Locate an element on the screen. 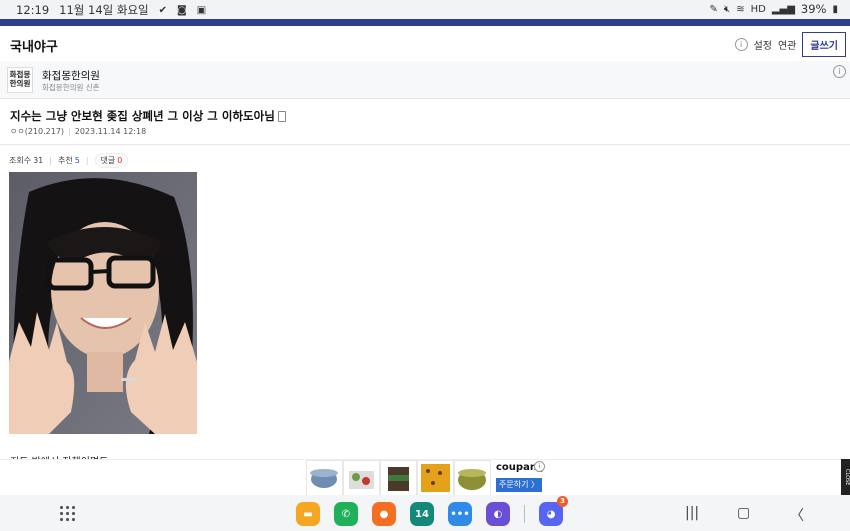 Image resolution: width=850 pixels, height=531 pixels. board-header: 국내야구 i 설정 연관 글쓰기 is located at coordinates (425, 44).